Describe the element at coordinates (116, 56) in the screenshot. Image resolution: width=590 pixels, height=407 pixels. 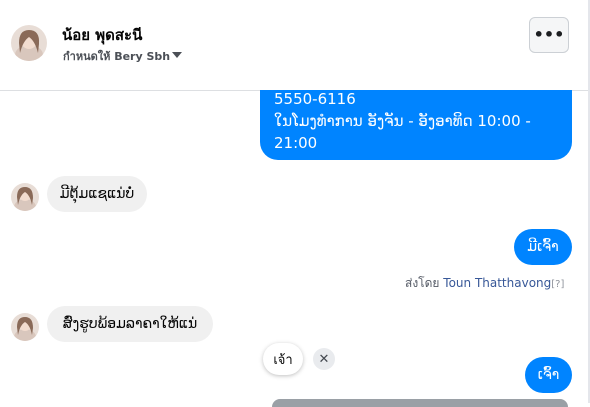
I see `assigned-to: กำหนดให้ Bery Sbh` at that location.